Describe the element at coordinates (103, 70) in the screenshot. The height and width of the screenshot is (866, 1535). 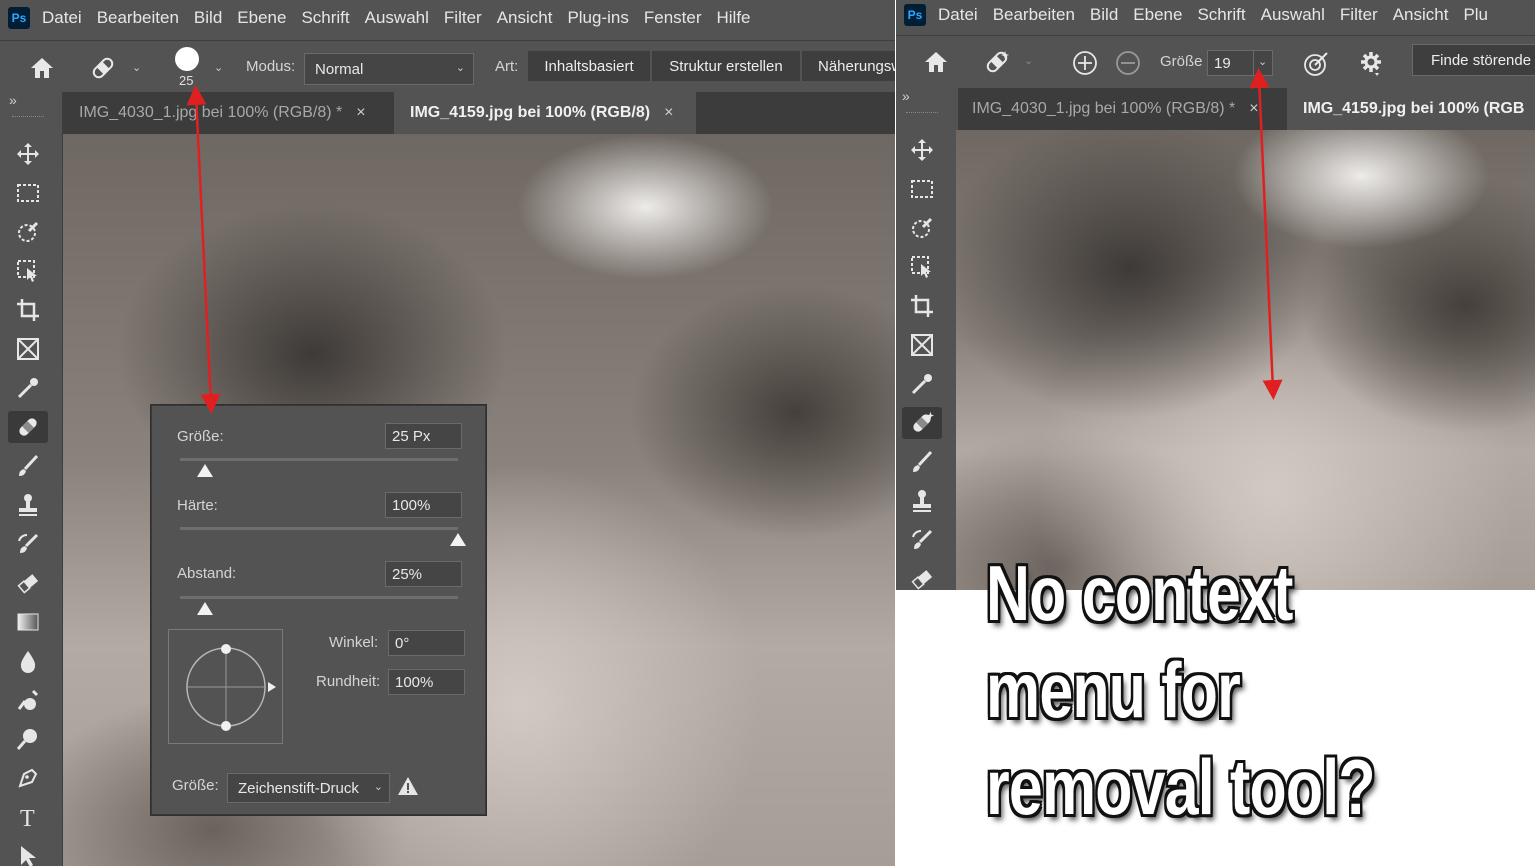
I see `bandage-icon` at that location.